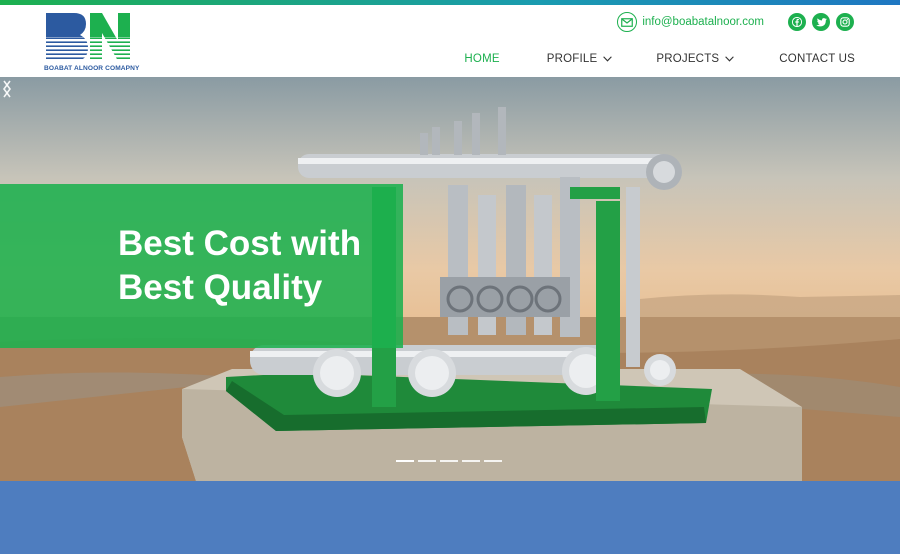  I want to click on email-link: info@boabatalnoor.com, so click(703, 22).